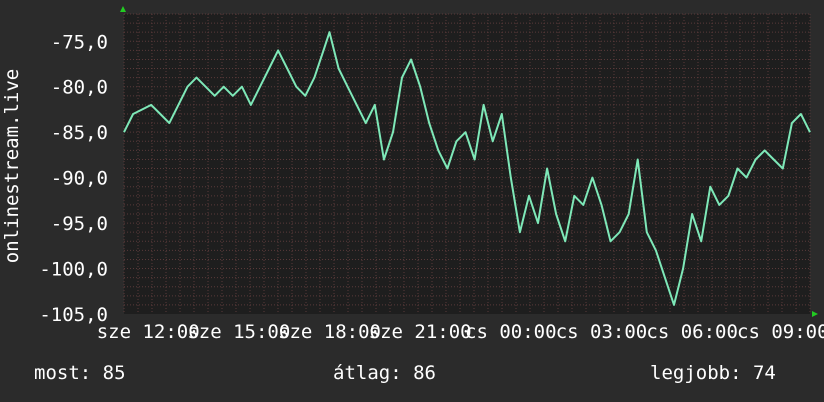 This screenshot has height=402, width=824. Describe the element at coordinates (79, 133) in the screenshot. I see `y-tick-label: -85,0` at that location.